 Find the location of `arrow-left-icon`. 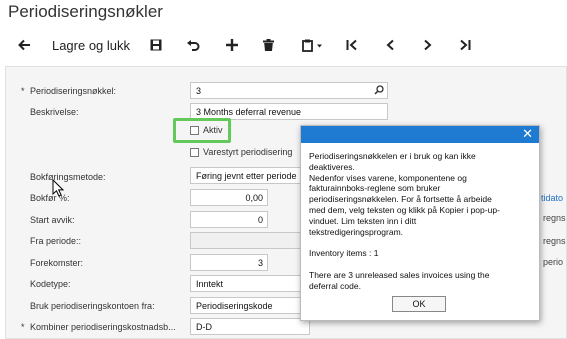

arrow-left-icon is located at coordinates (24, 45).